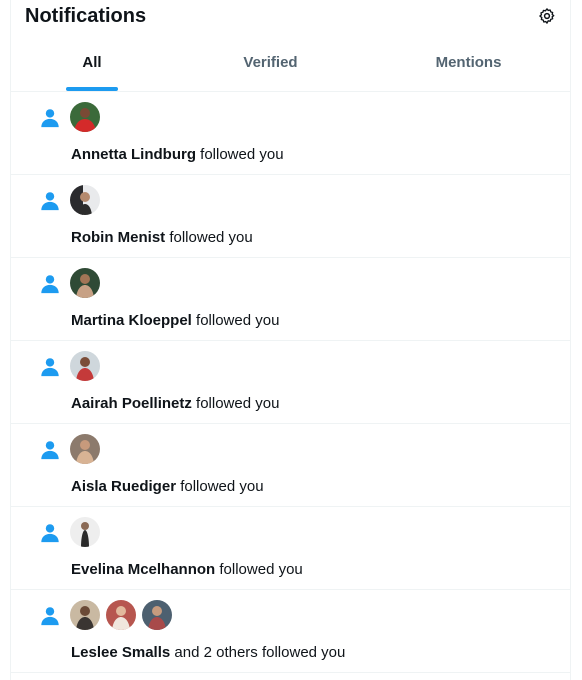 This screenshot has width=582, height=680. Describe the element at coordinates (133, 154) in the screenshot. I see `user-name: Annetta Lindburg` at that location.